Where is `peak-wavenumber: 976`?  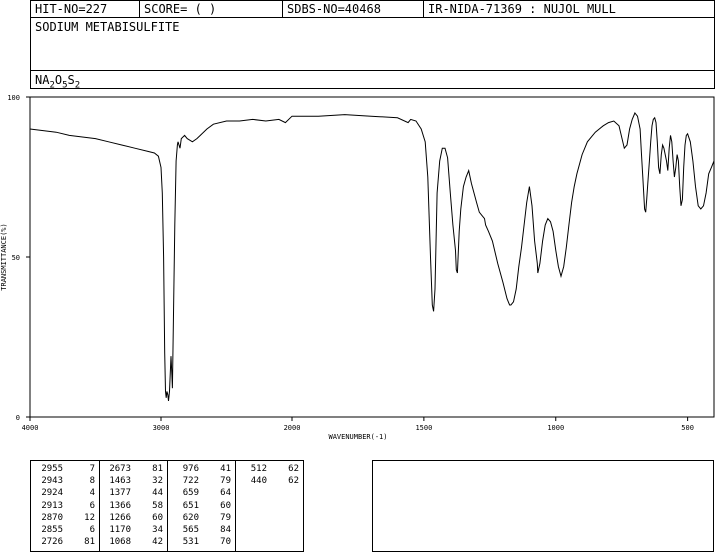
peak-wavenumber: 976 is located at coordinates (190, 469).